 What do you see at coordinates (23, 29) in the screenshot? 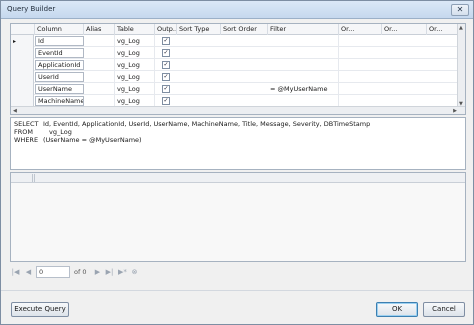
I see `row-header-corner` at bounding box center [23, 29].